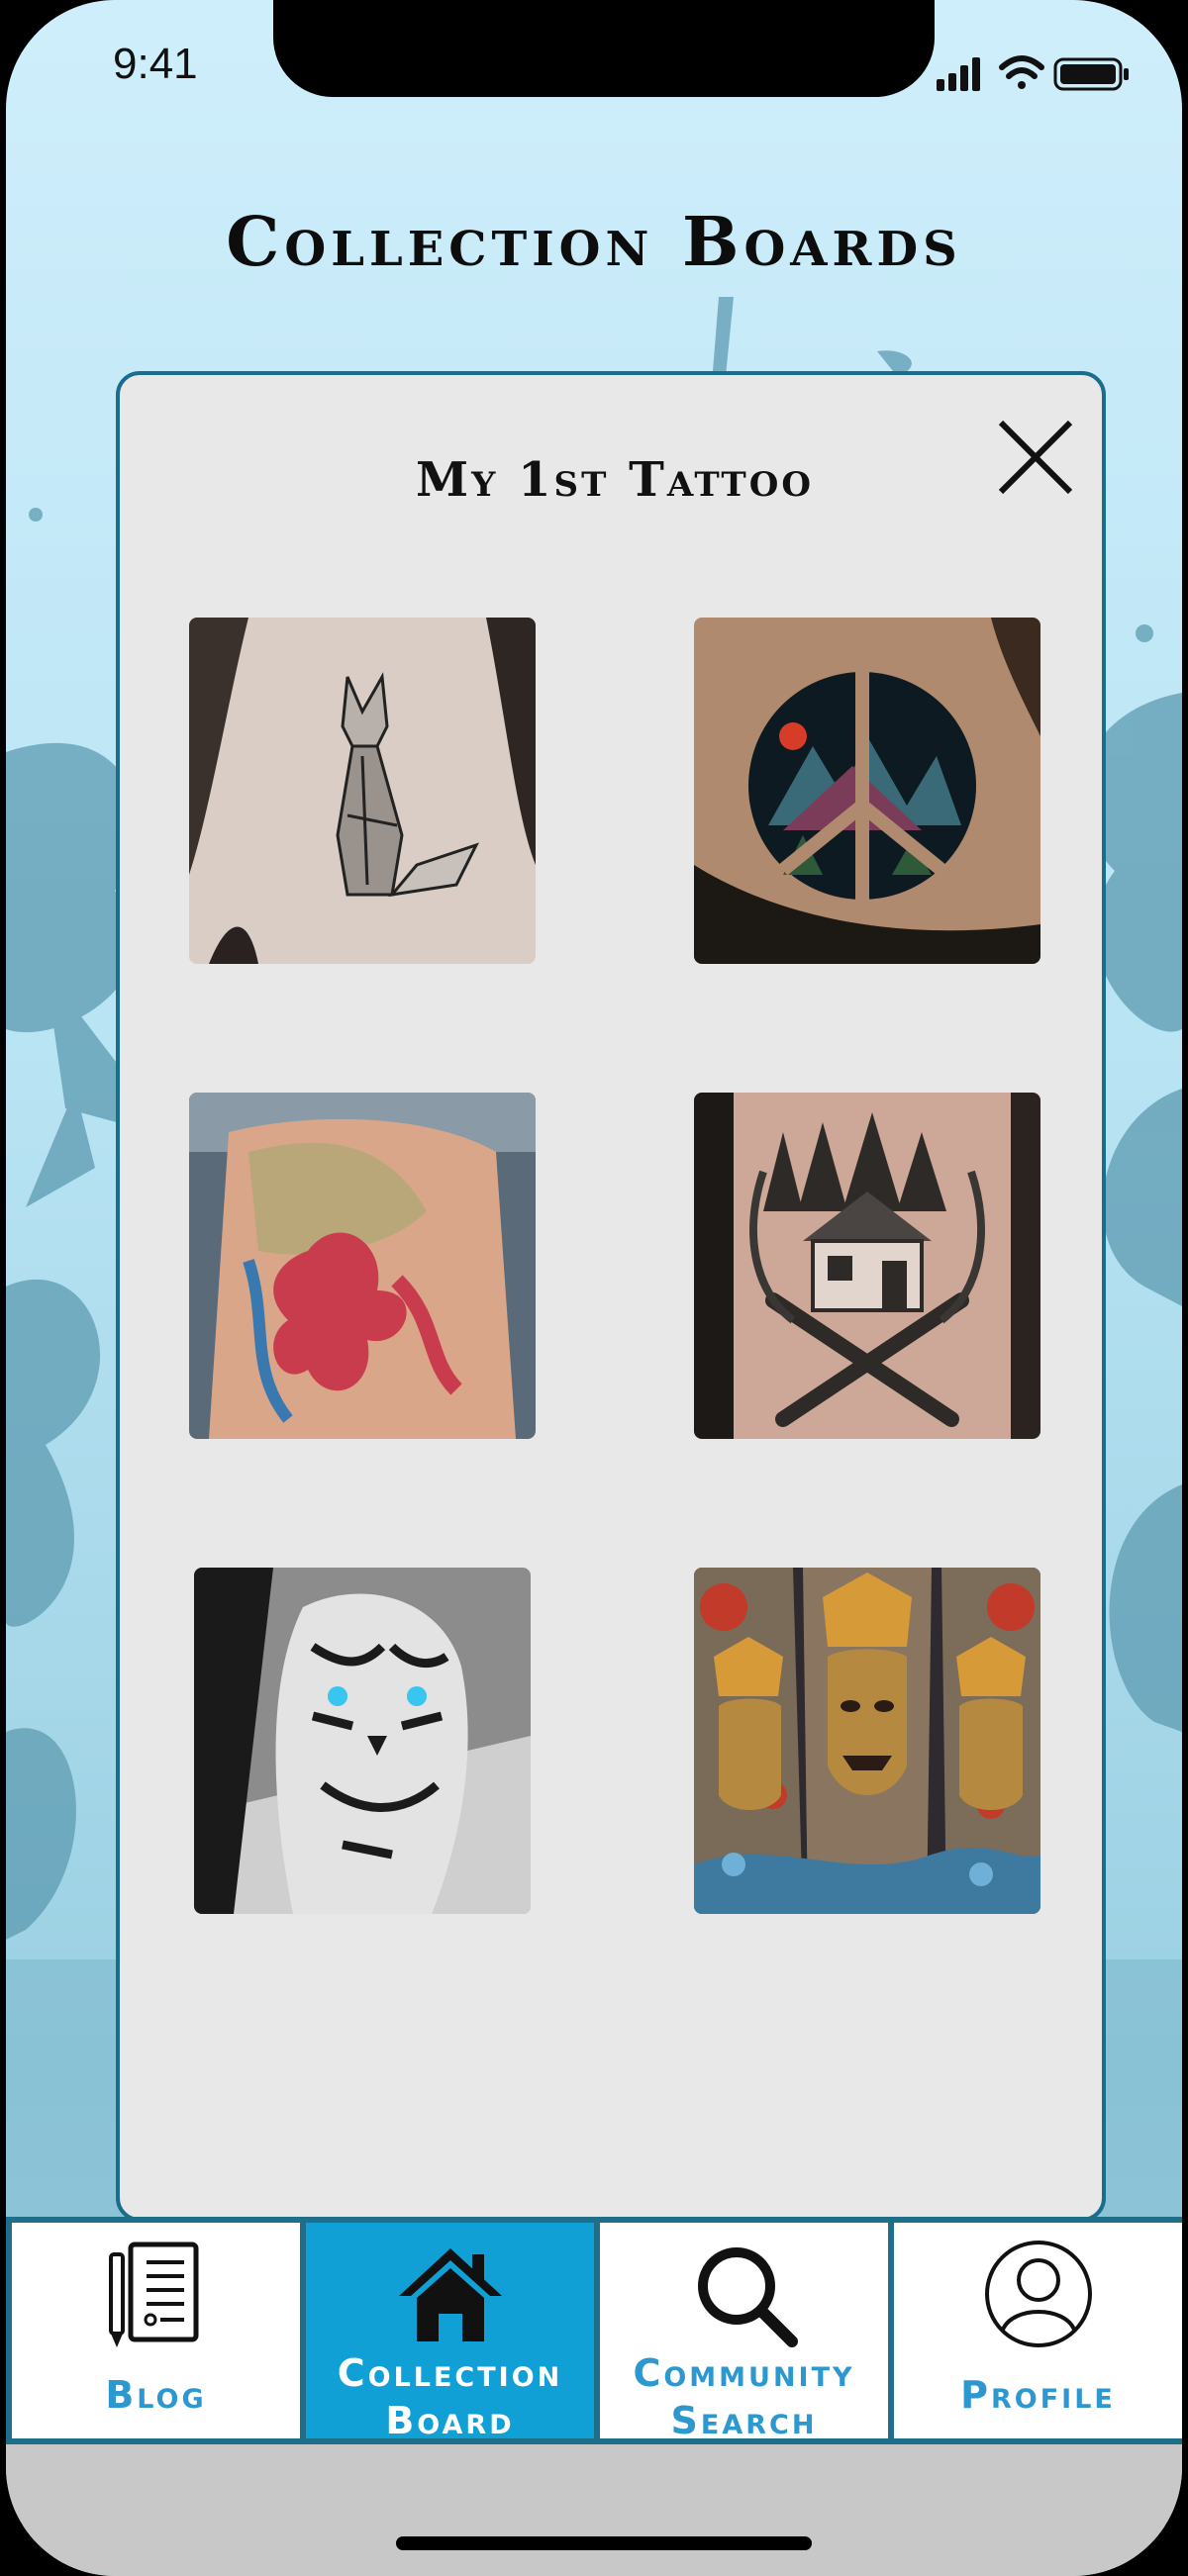 This screenshot has width=1188, height=2576. I want to click on home-indicator-area, so click(594, 2510).